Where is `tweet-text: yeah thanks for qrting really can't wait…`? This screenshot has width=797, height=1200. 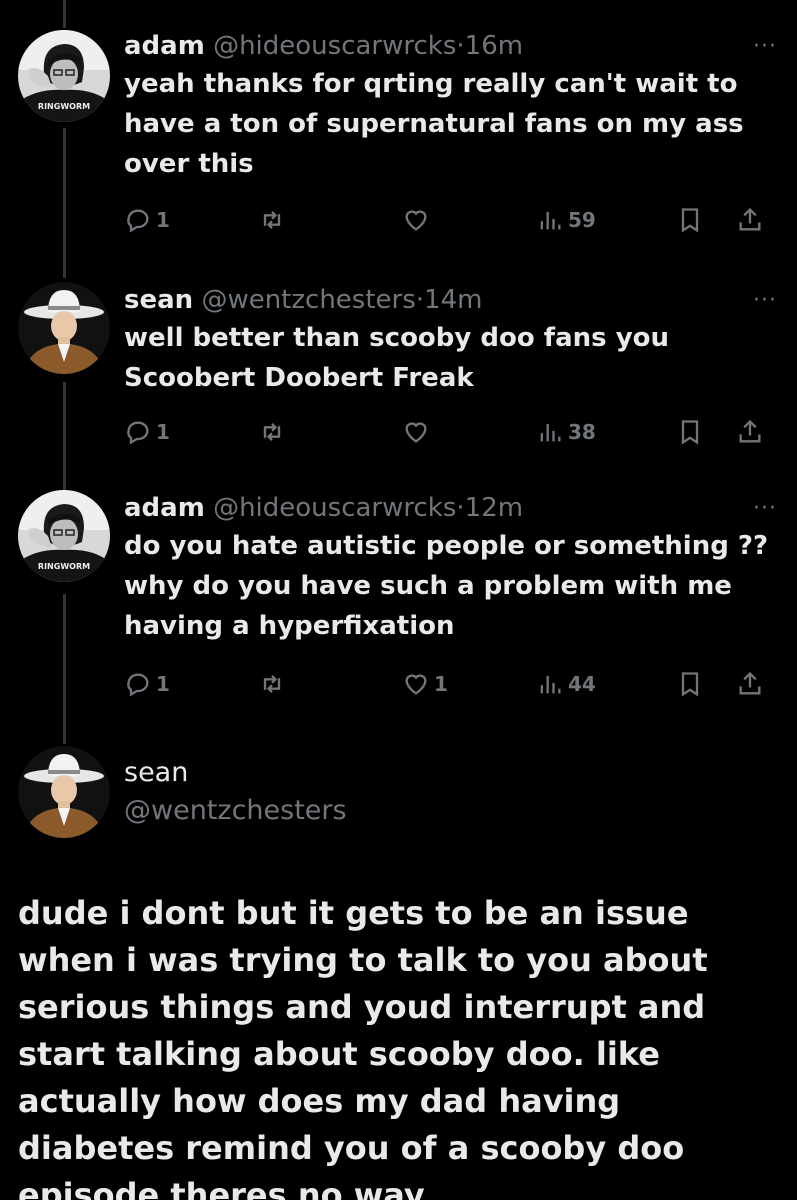
tweet-text: yeah thanks for qrting really can't wait… is located at coordinates (434, 124).